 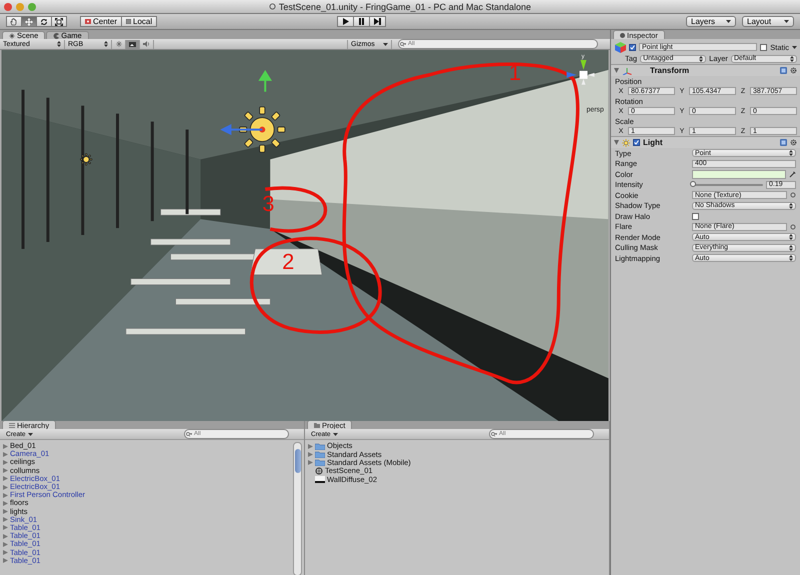 I want to click on material-swatch-icon, so click(x=320, y=480).